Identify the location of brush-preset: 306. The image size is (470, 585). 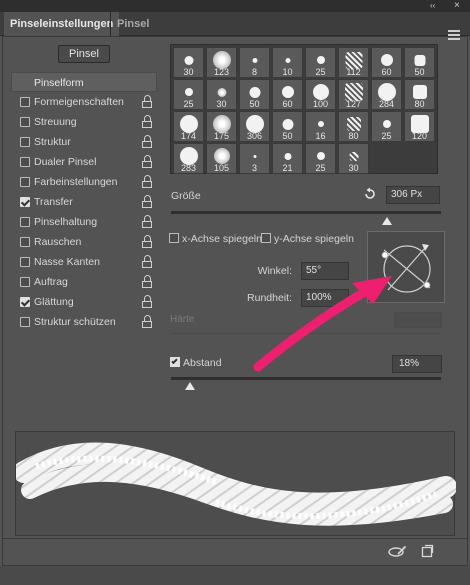
(254, 126).